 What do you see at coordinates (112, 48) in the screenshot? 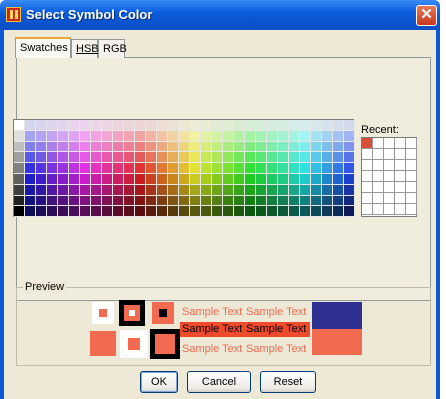
I see `tab-rgb: RGB` at bounding box center [112, 48].